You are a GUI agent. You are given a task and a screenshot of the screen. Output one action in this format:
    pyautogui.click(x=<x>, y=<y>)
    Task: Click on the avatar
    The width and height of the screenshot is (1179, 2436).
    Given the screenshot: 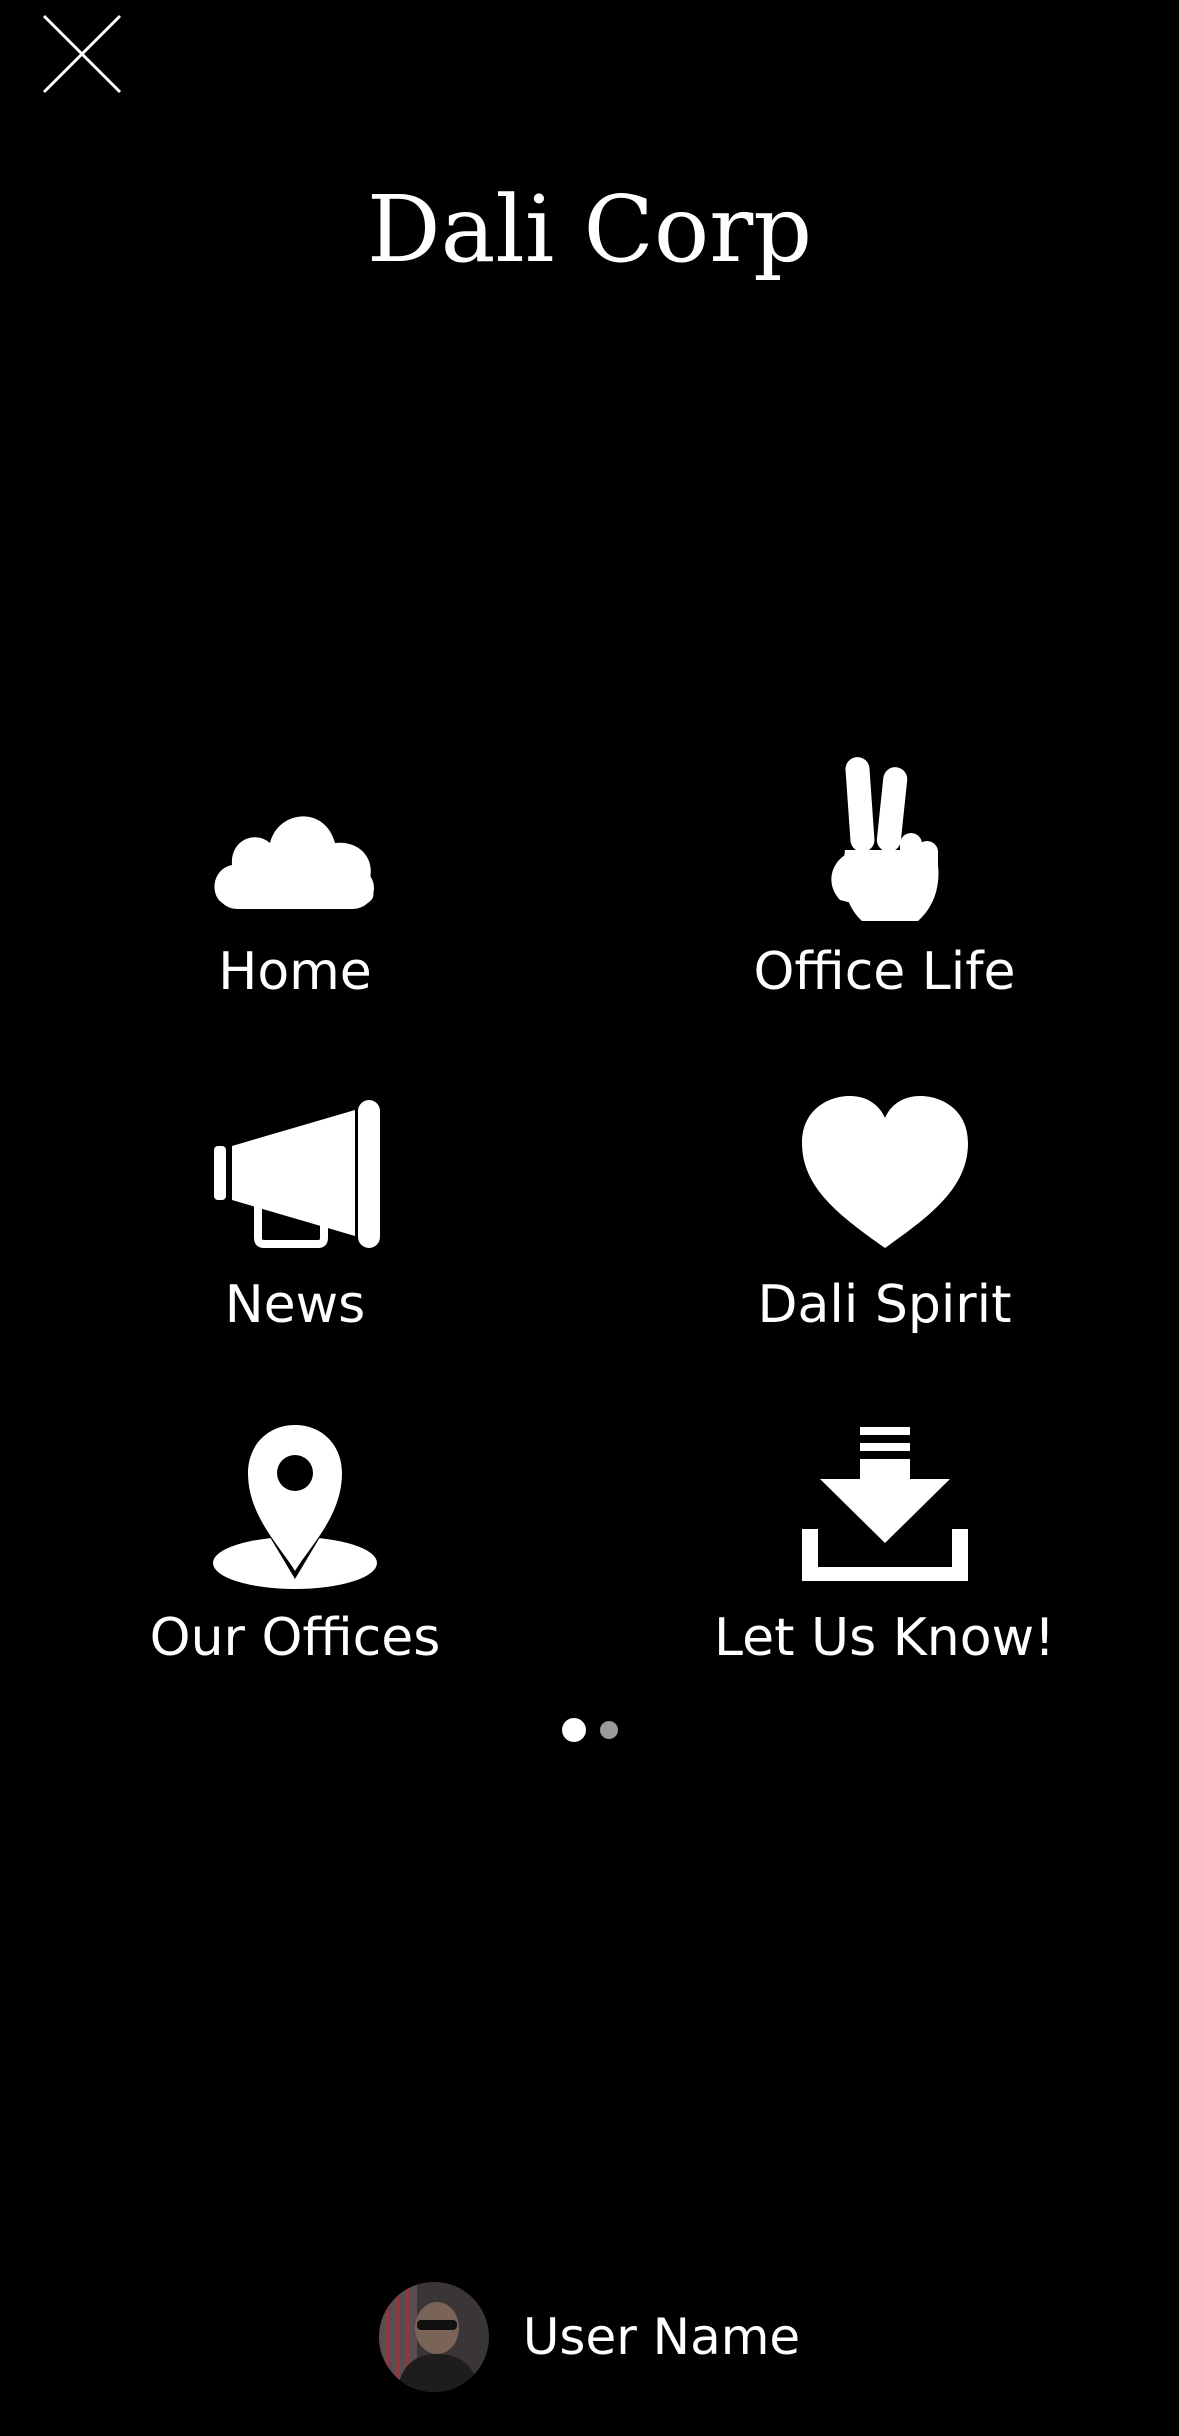 What is the action you would take?
    pyautogui.click(x=433, y=2337)
    